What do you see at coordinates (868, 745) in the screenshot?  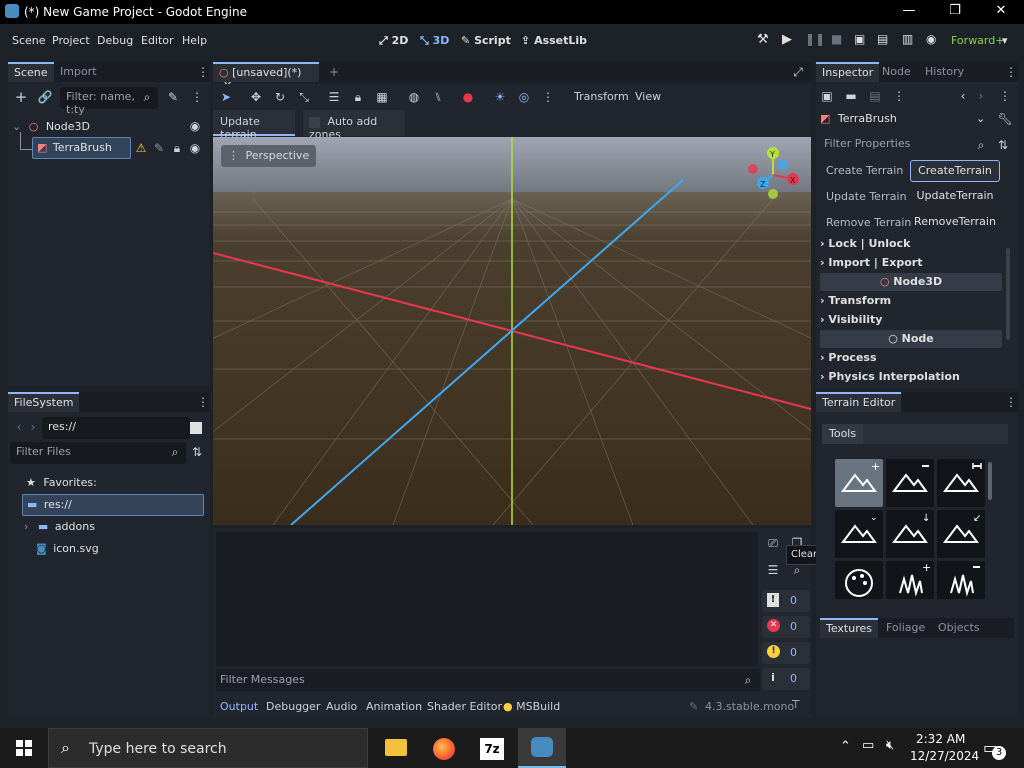 I see `network-icon: ▭` at bounding box center [868, 745].